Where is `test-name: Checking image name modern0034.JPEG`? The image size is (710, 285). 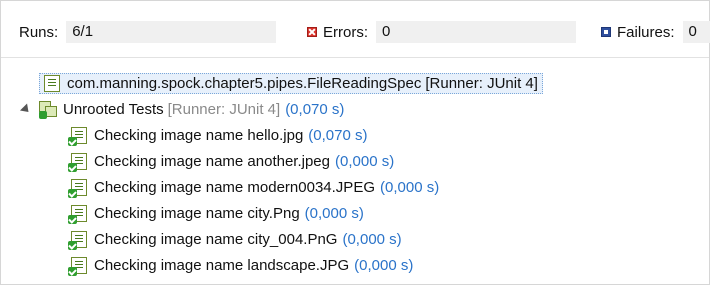 test-name: Checking image name modern0034.JPEG is located at coordinates (234, 187).